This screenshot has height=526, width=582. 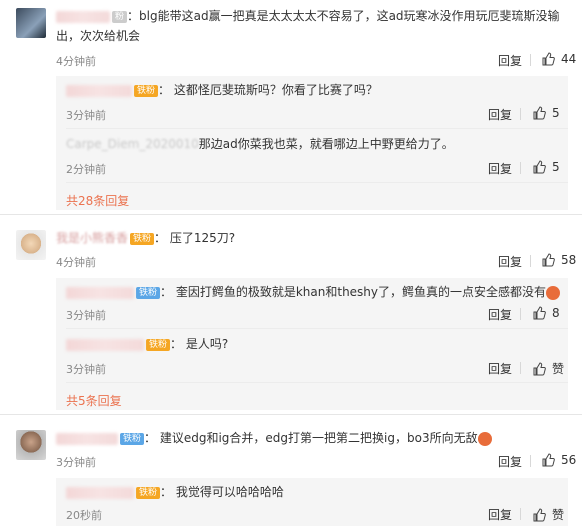 What do you see at coordinates (558, 260) in the screenshot?
I see `like-button: 58` at bounding box center [558, 260].